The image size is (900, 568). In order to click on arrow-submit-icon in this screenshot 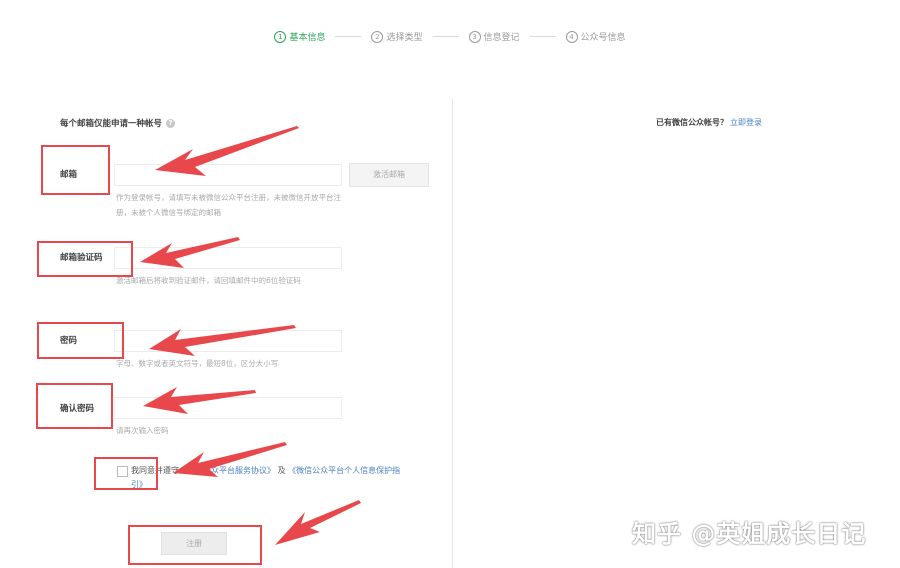, I will do `click(318, 522)`.